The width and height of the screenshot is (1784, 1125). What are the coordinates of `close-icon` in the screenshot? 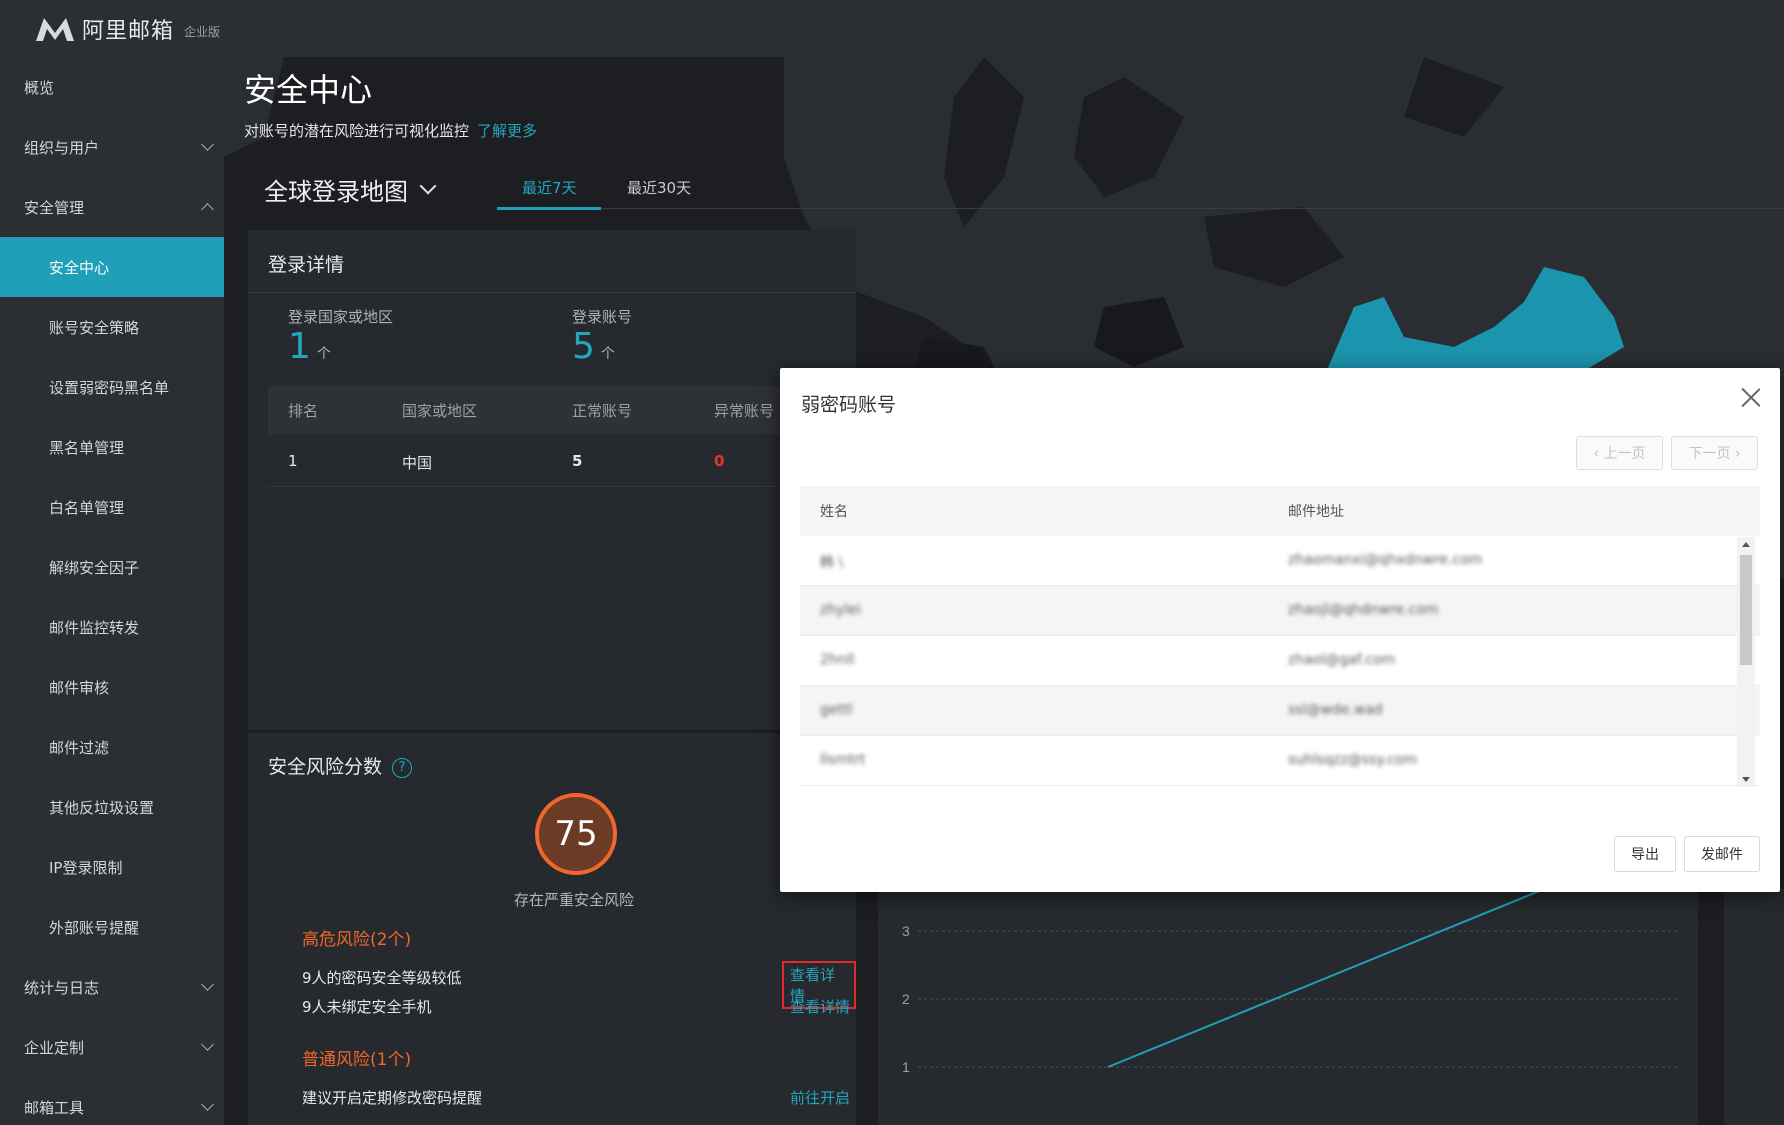 It's located at (1751, 397).